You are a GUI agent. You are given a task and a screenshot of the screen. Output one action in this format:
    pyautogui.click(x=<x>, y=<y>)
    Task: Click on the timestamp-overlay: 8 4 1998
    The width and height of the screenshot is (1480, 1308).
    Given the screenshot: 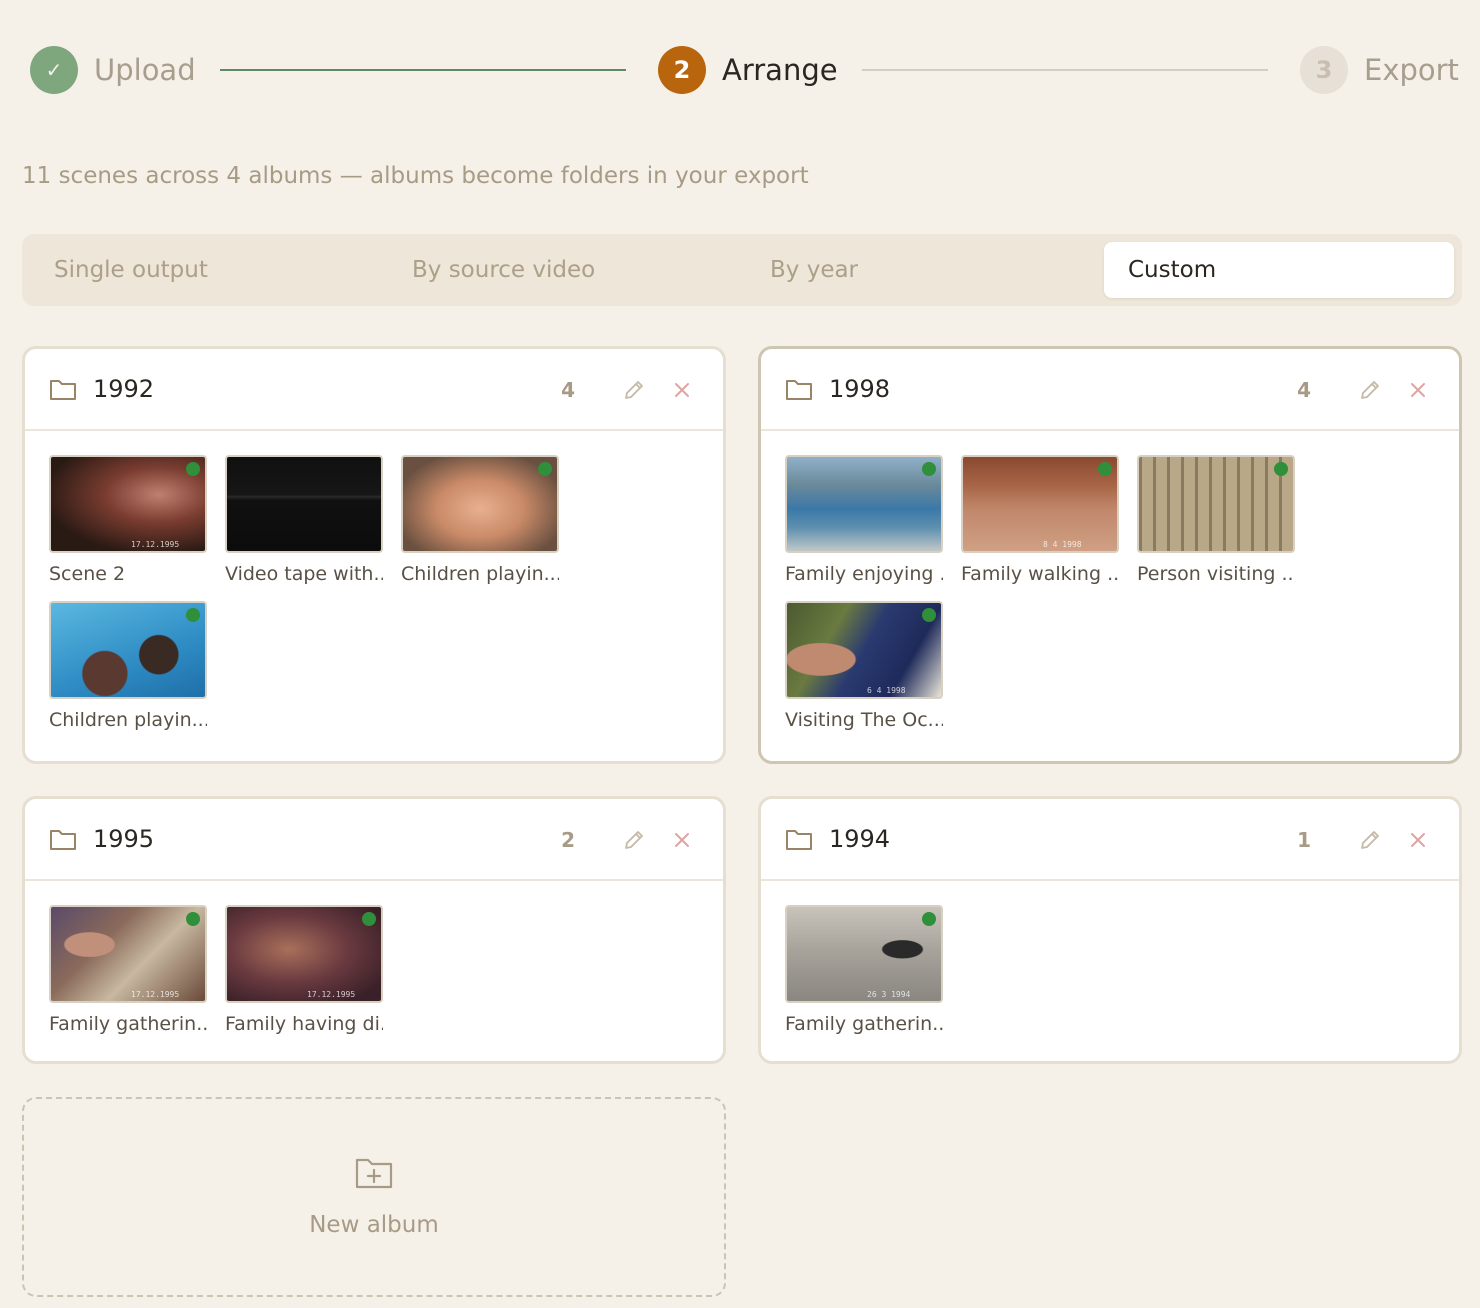 What is the action you would take?
    pyautogui.click(x=1062, y=544)
    